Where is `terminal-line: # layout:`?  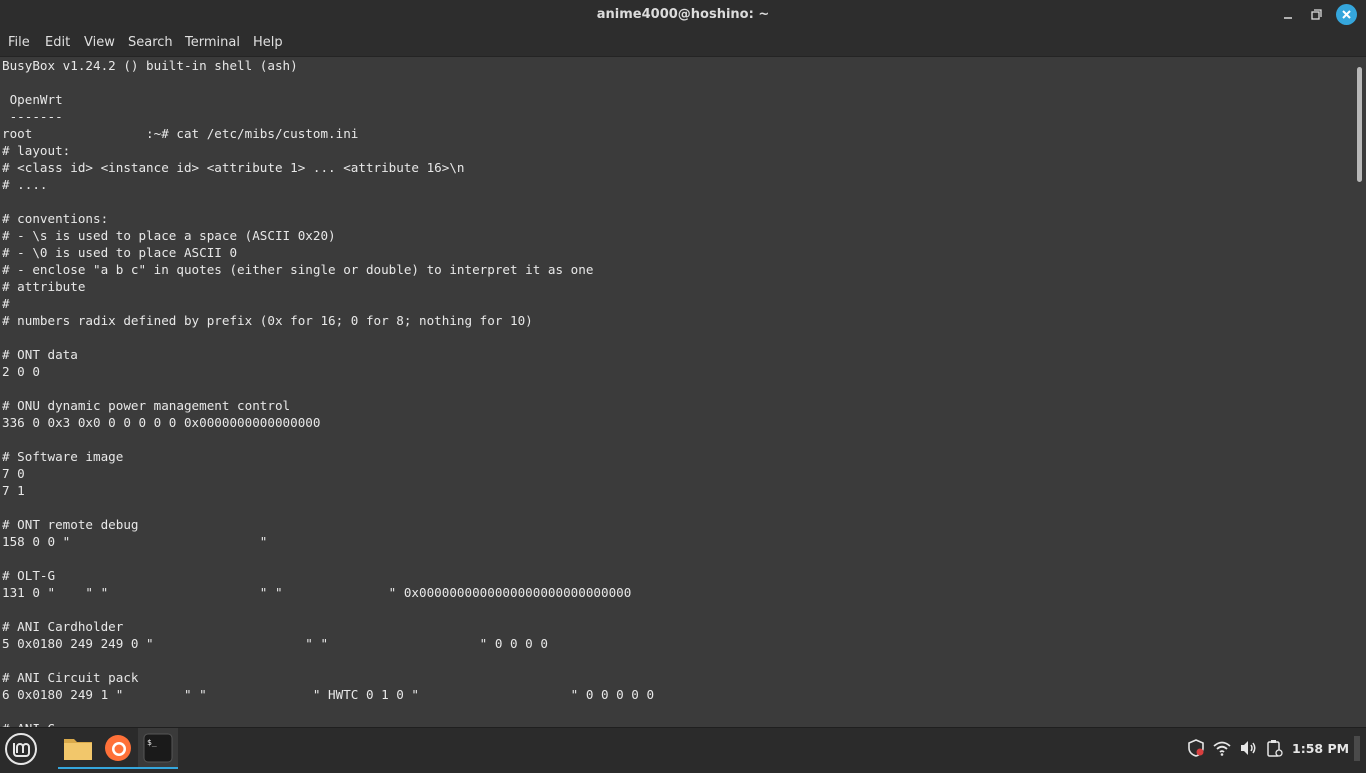 terminal-line: # layout: is located at coordinates (36, 150).